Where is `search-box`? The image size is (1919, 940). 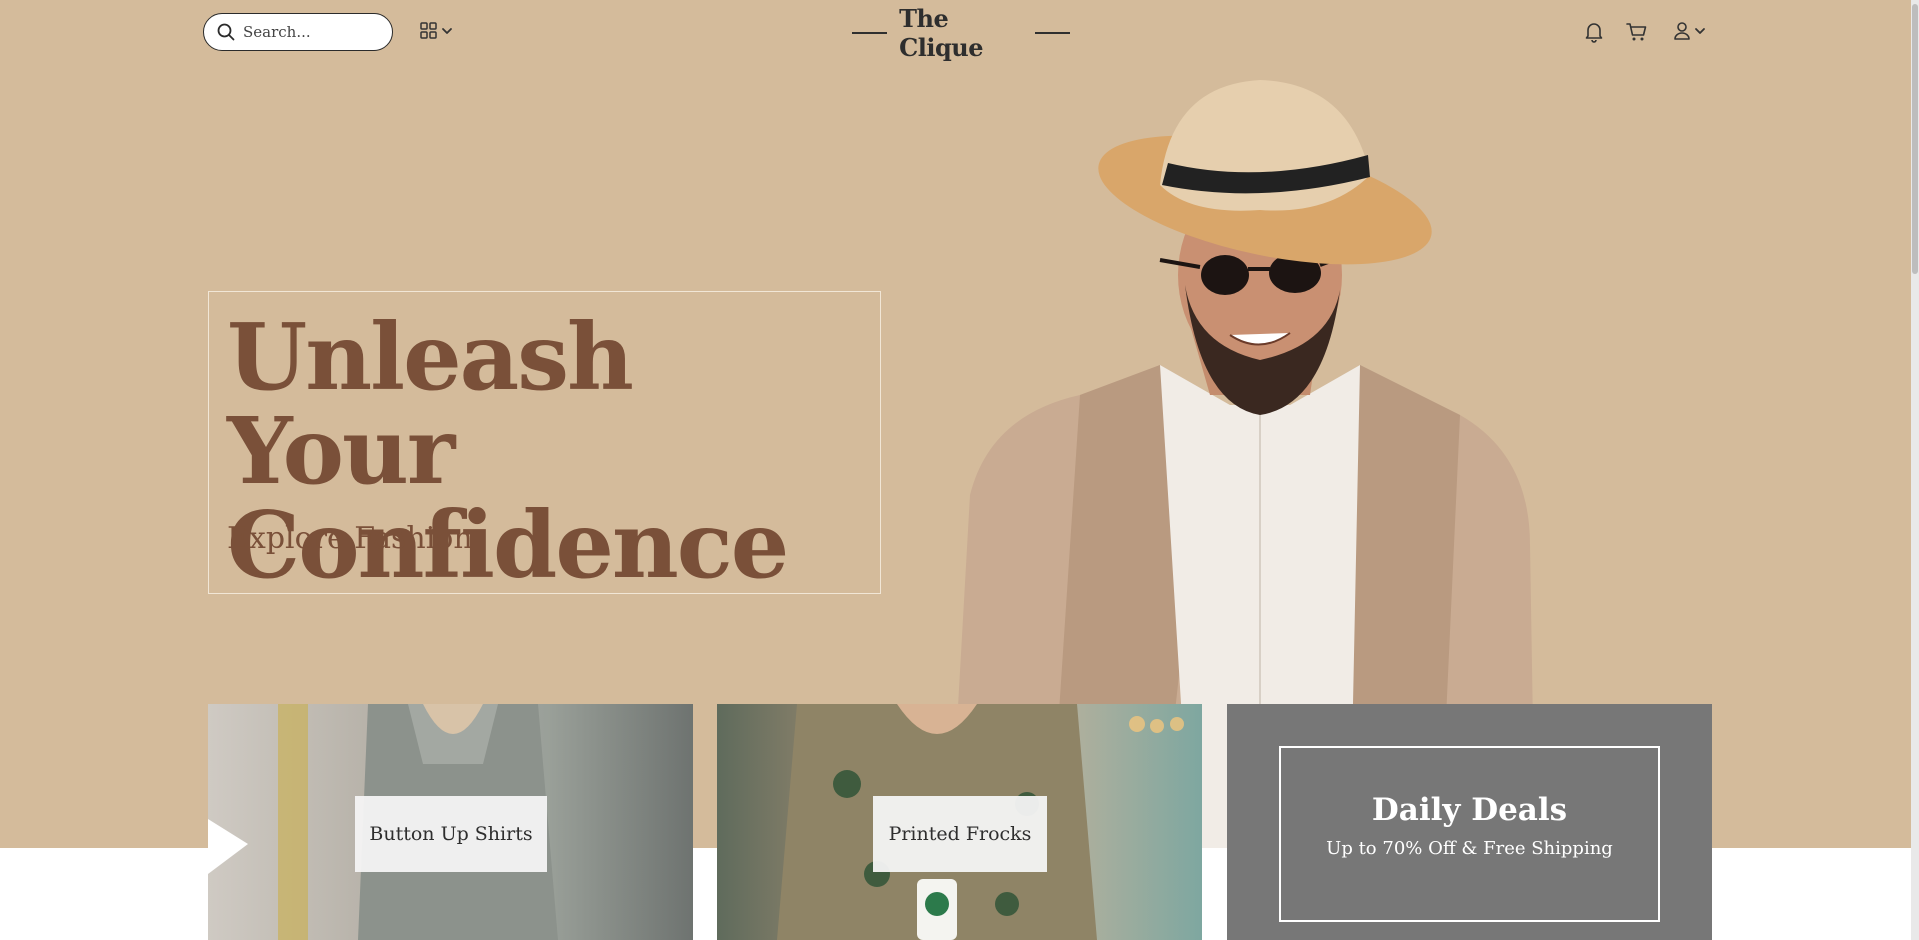 search-box is located at coordinates (298, 32).